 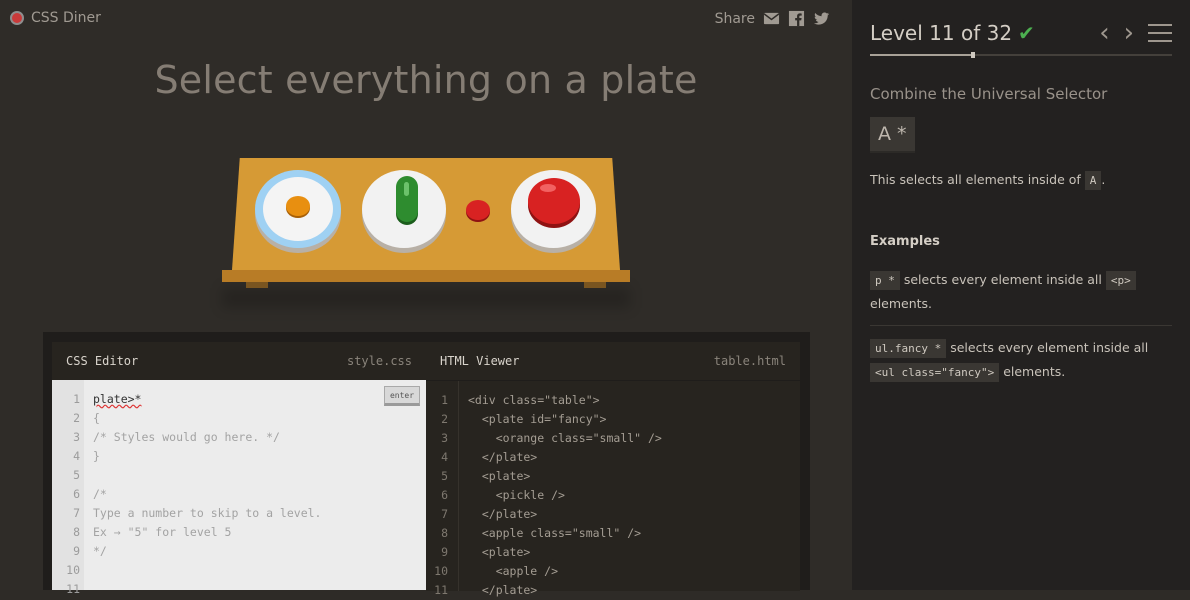 I want to click on level-indicator: Level 11 of 32, so click(x=941, y=33).